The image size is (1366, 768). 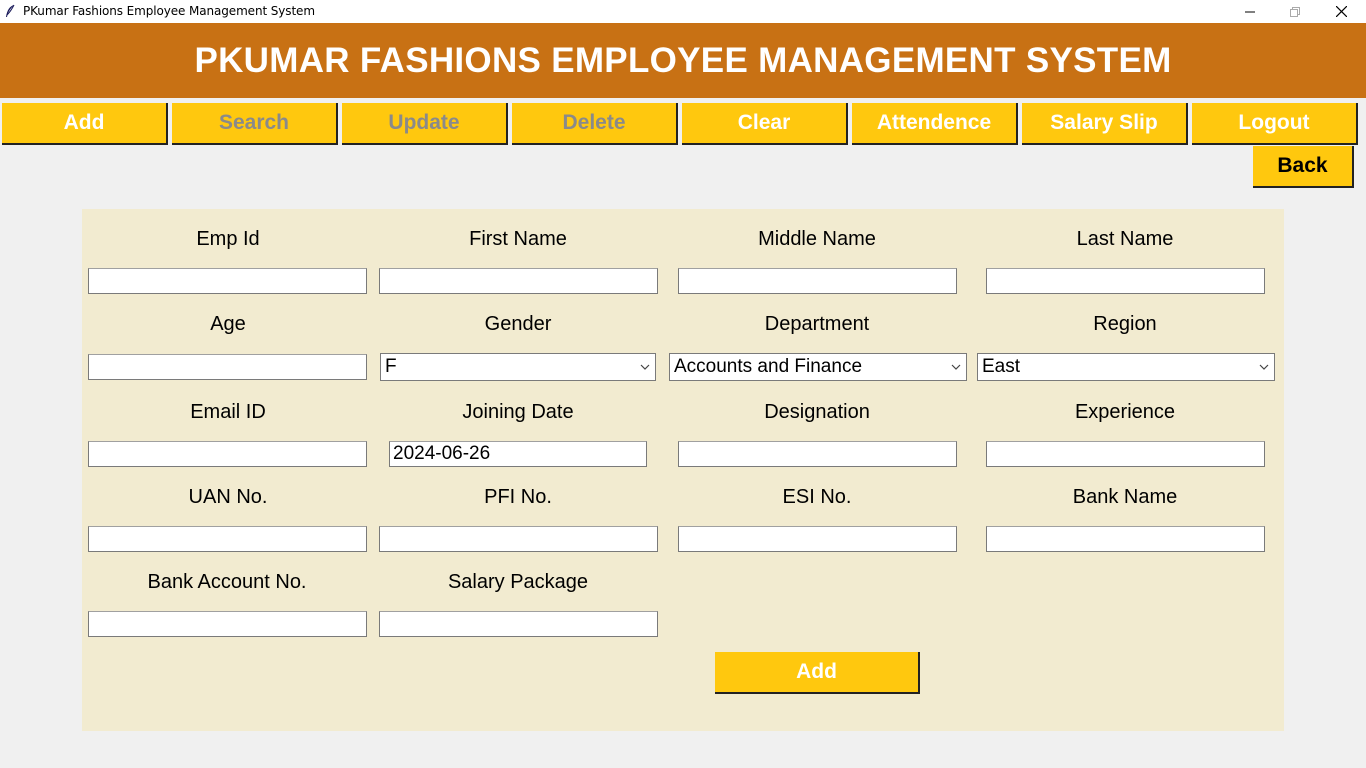 I want to click on pfi-field, so click(x=518, y=539).